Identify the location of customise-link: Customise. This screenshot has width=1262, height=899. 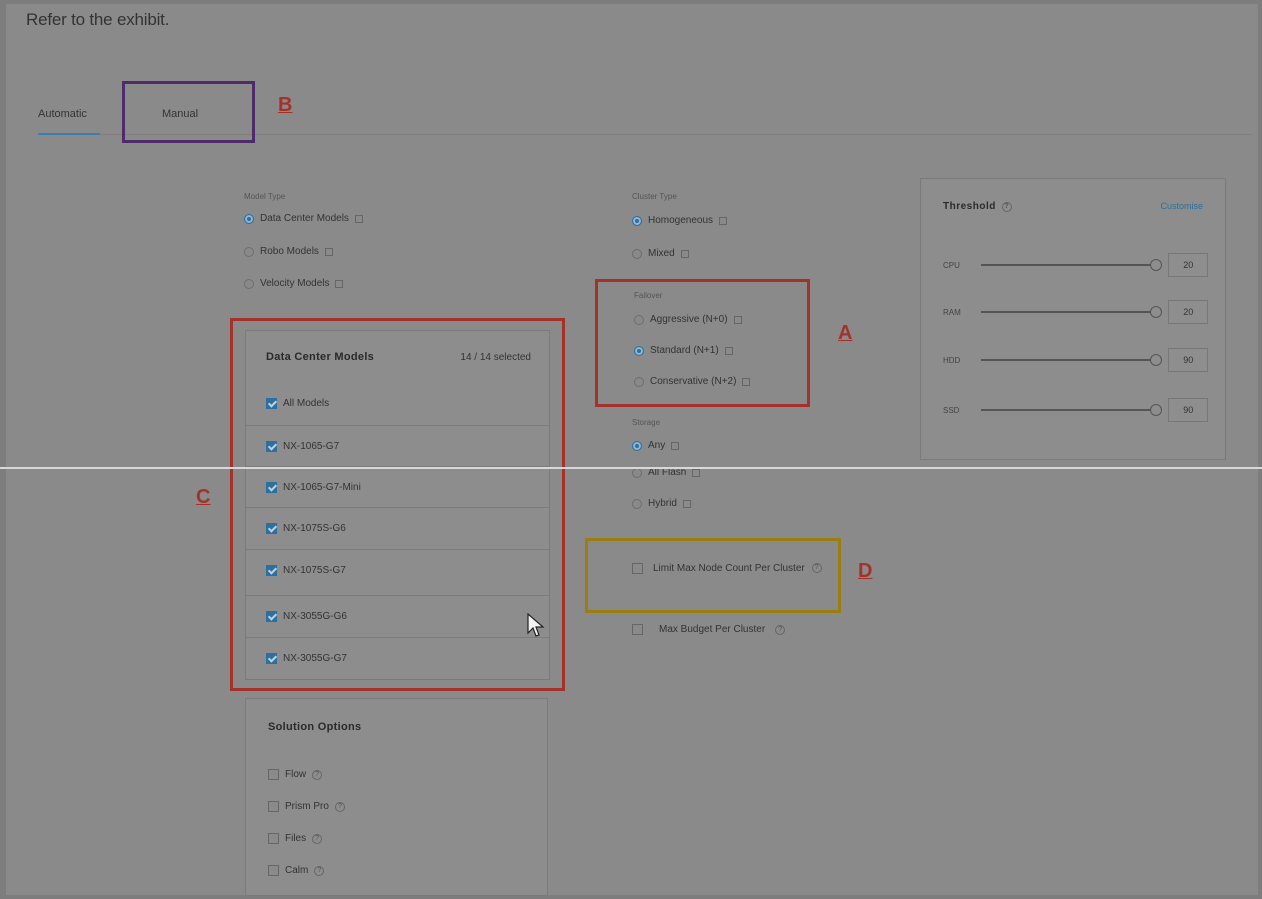
(1181, 206).